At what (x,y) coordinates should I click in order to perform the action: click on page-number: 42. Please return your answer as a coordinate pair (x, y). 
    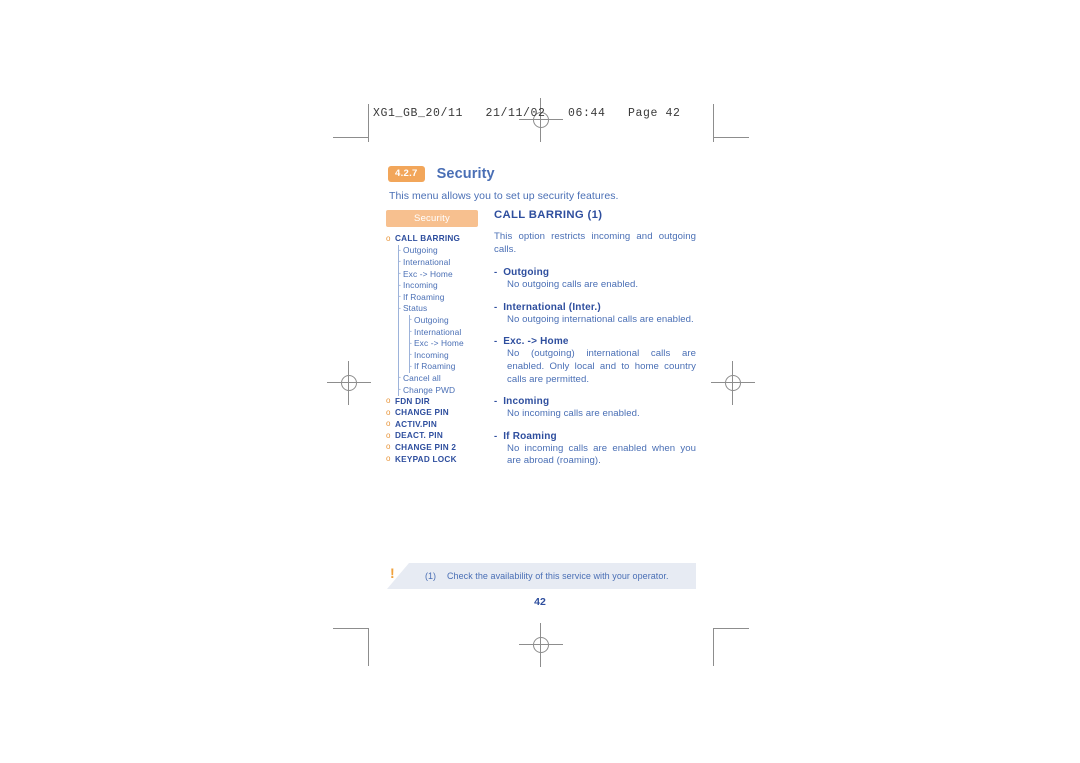
    Looking at the image, I should click on (540, 602).